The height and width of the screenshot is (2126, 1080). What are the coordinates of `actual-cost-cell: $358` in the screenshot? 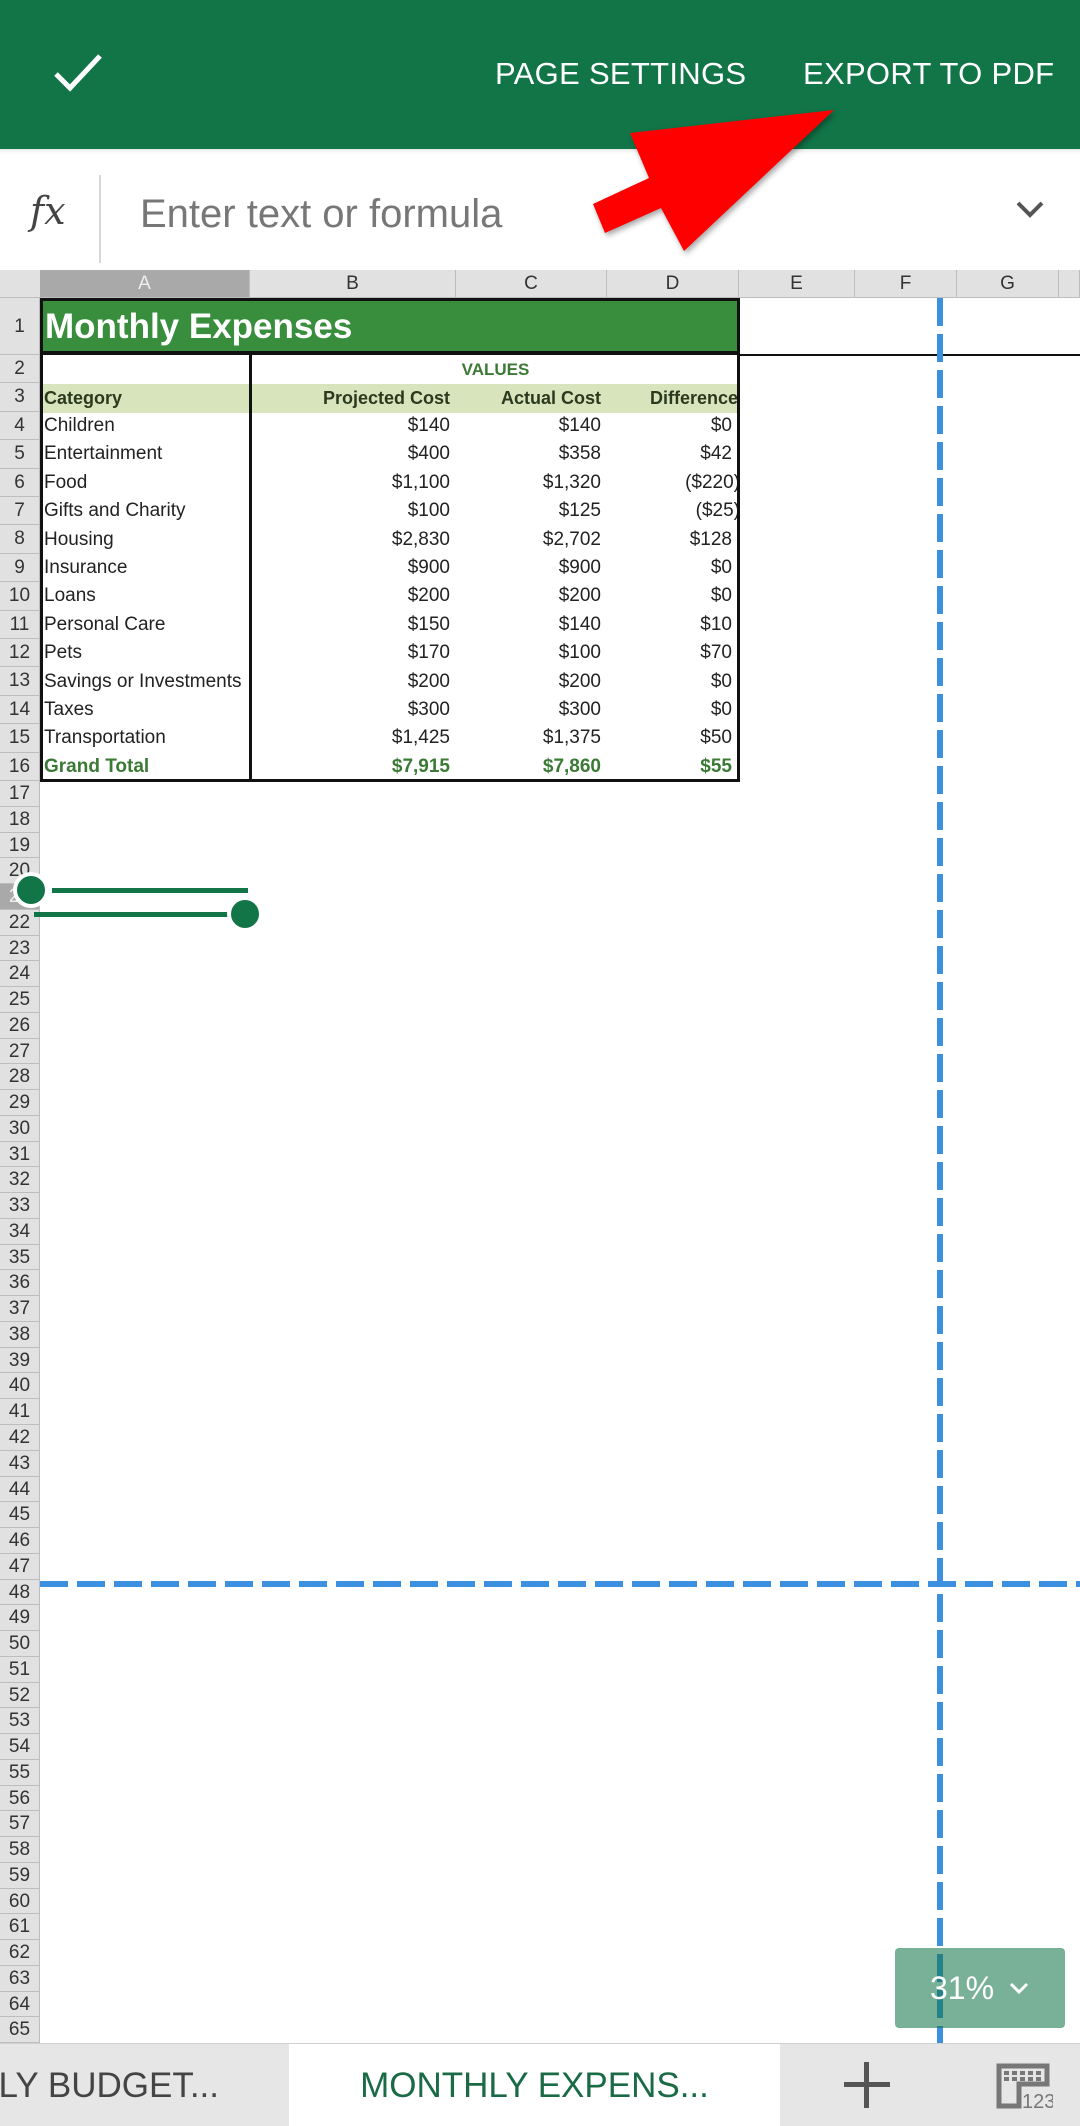 It's located at (531, 454).